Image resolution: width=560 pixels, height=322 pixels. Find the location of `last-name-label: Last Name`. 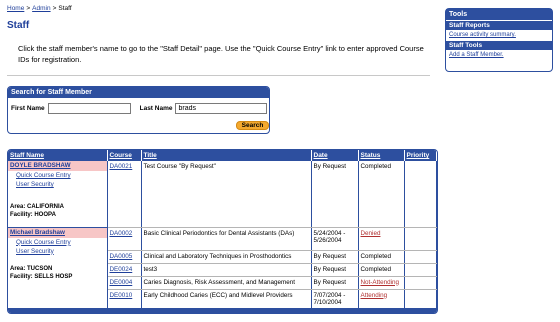

last-name-label: Last Name is located at coordinates (156, 108).